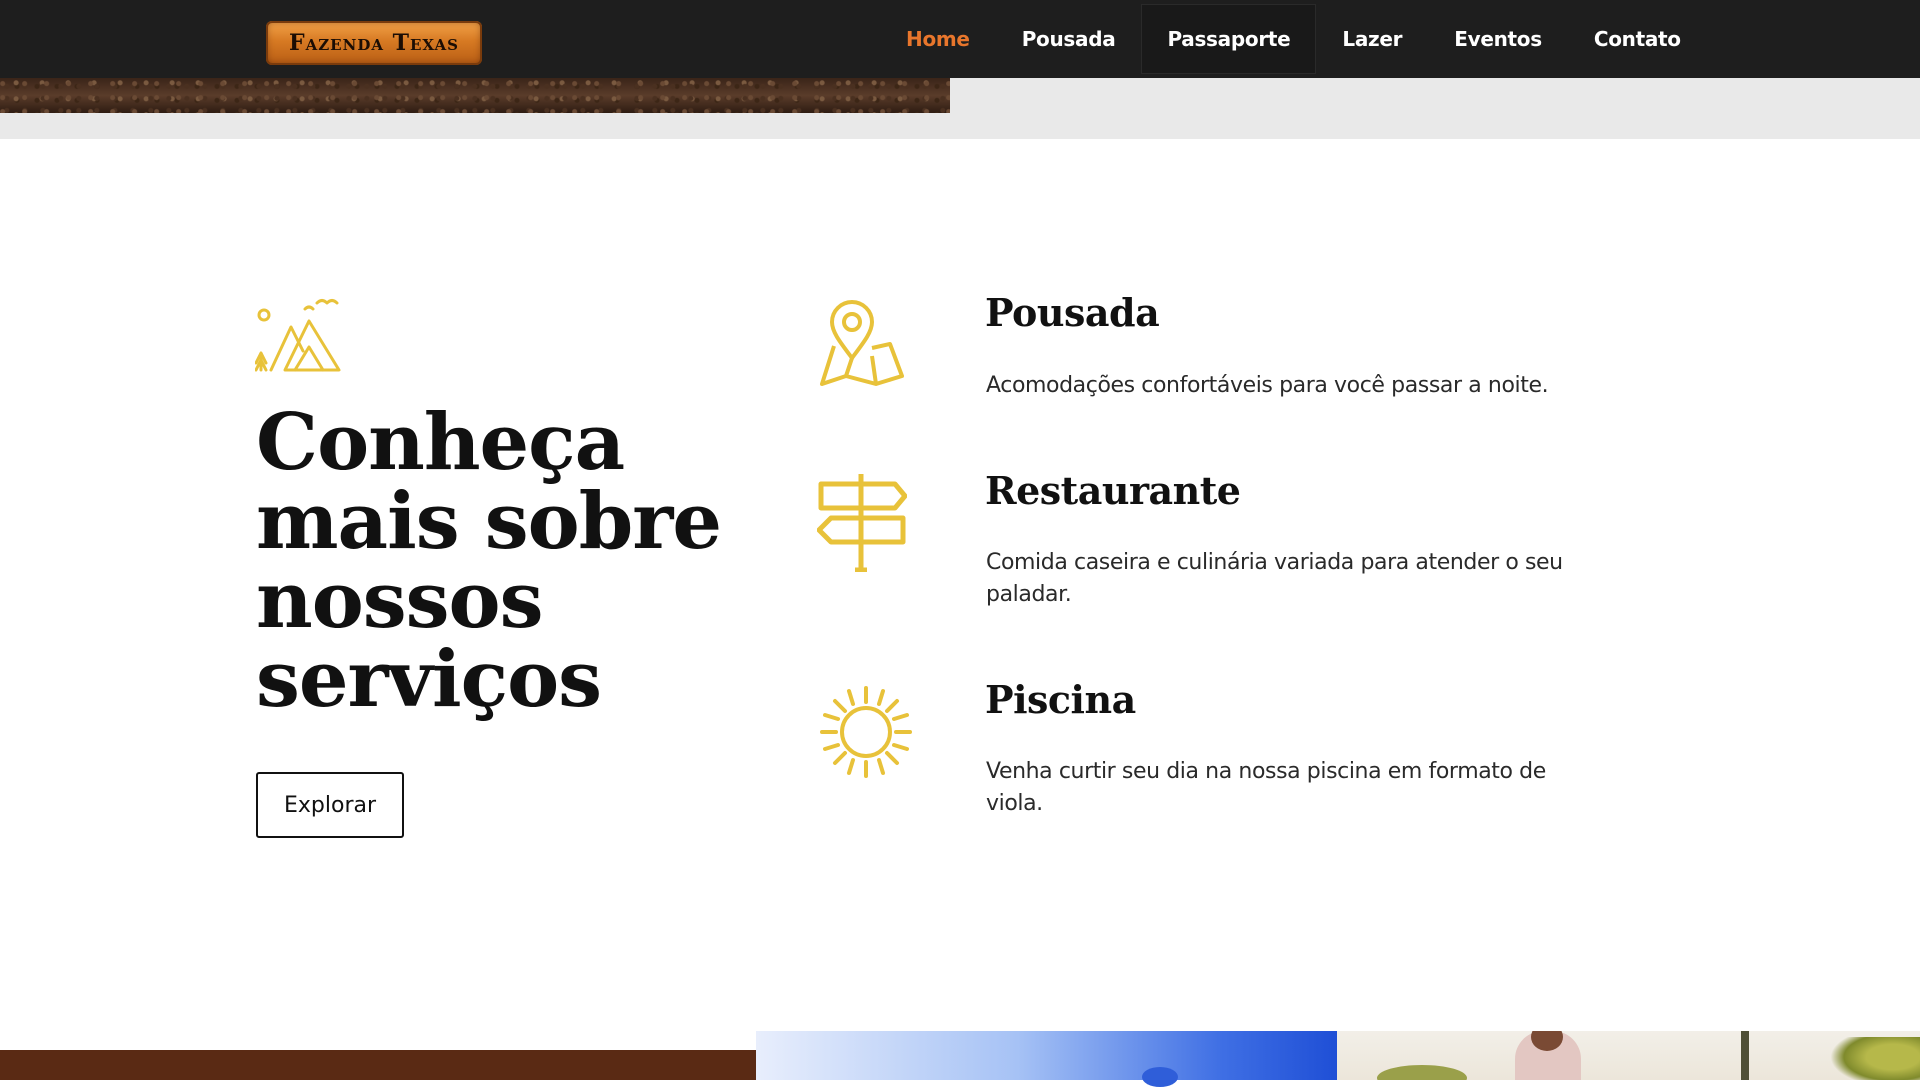  What do you see at coordinates (1060, 699) in the screenshot?
I see `service-title-piscina: Piscina` at bounding box center [1060, 699].